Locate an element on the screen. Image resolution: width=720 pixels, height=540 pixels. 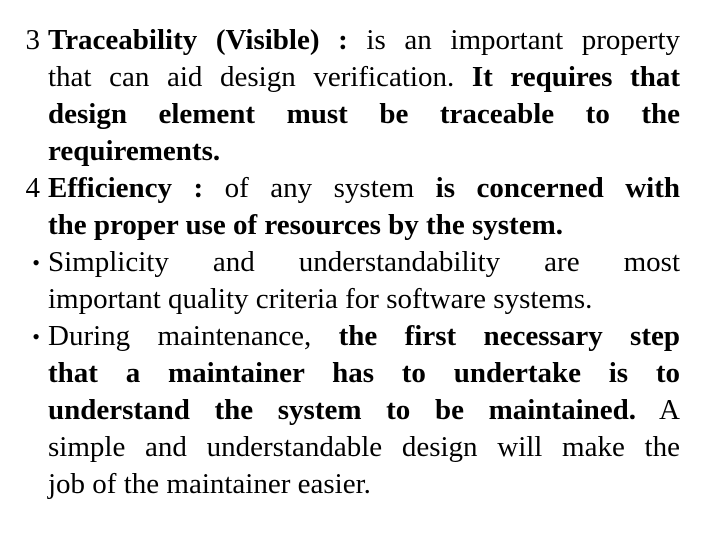
bold-text-run: requirements. is located at coordinates (134, 151).